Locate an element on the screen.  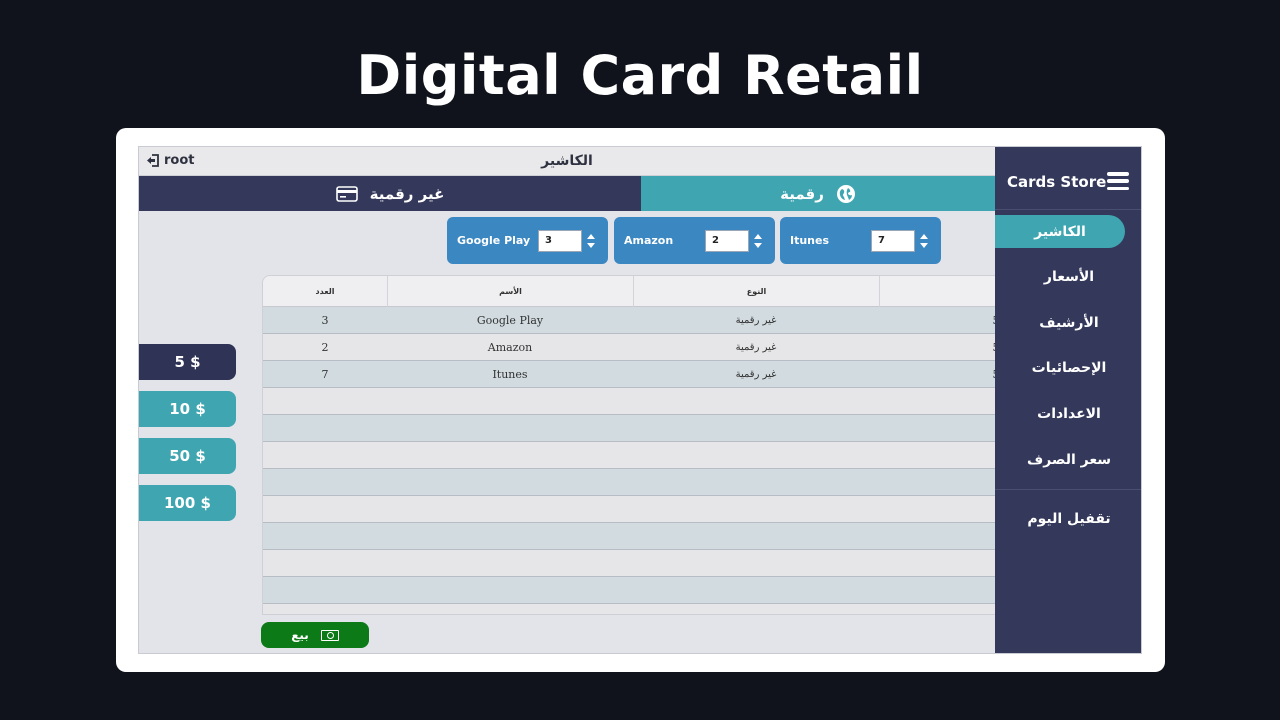
close-day-button: تقفيل اليوم is located at coordinates (1068, 518).